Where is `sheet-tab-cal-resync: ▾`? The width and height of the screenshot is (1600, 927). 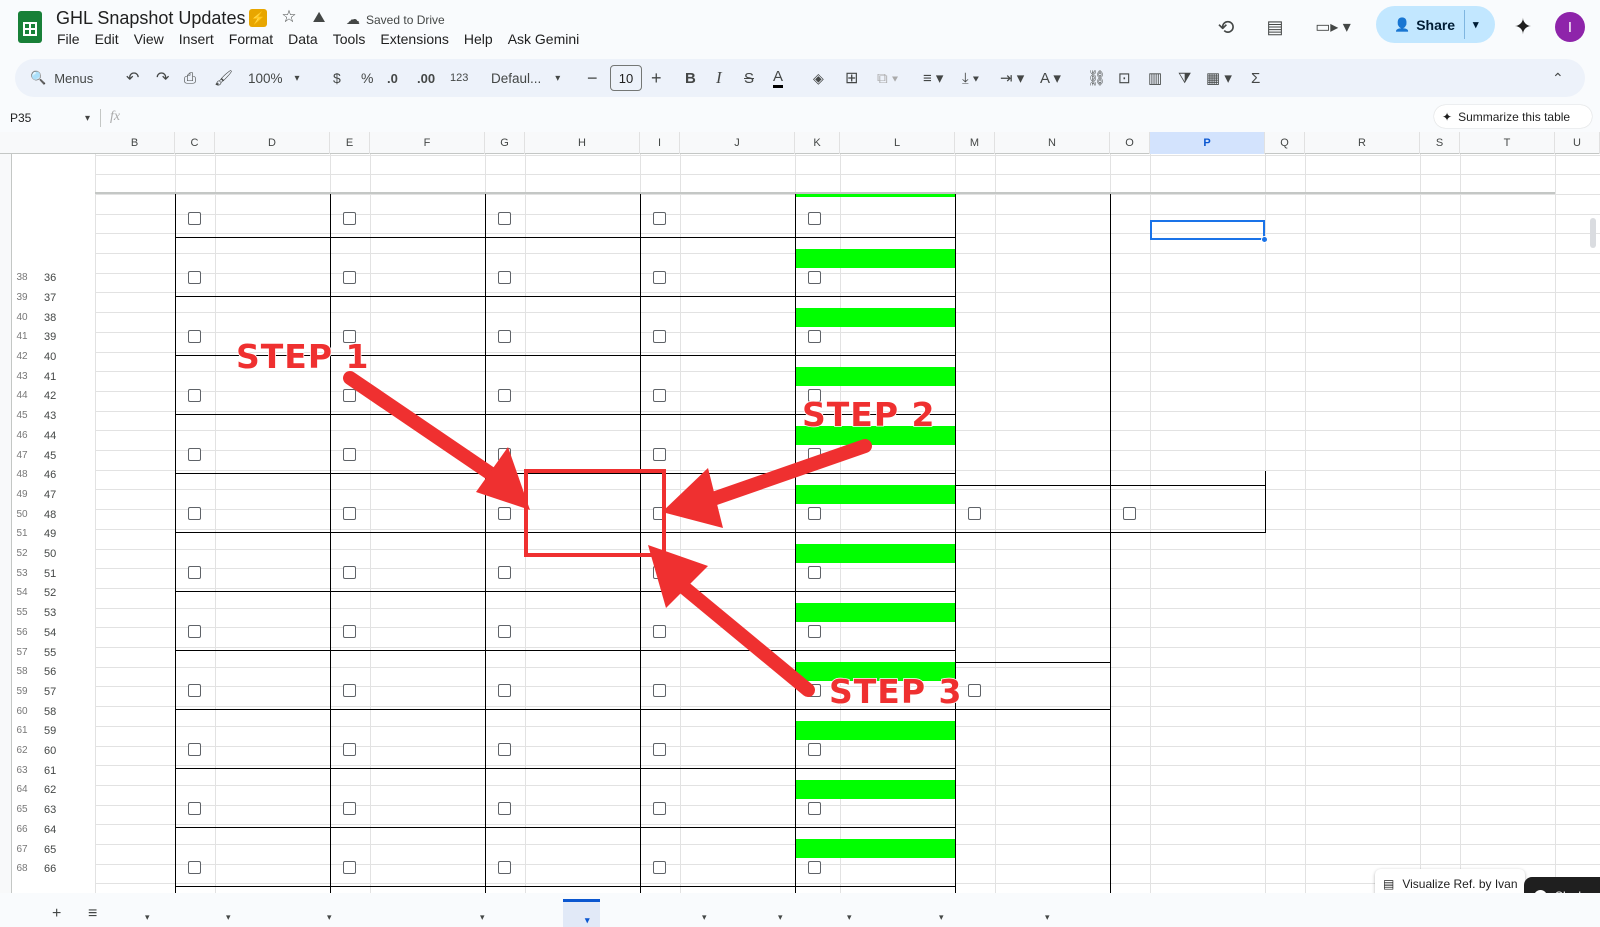 sheet-tab-cal-resync: ▾ is located at coordinates (581, 913).